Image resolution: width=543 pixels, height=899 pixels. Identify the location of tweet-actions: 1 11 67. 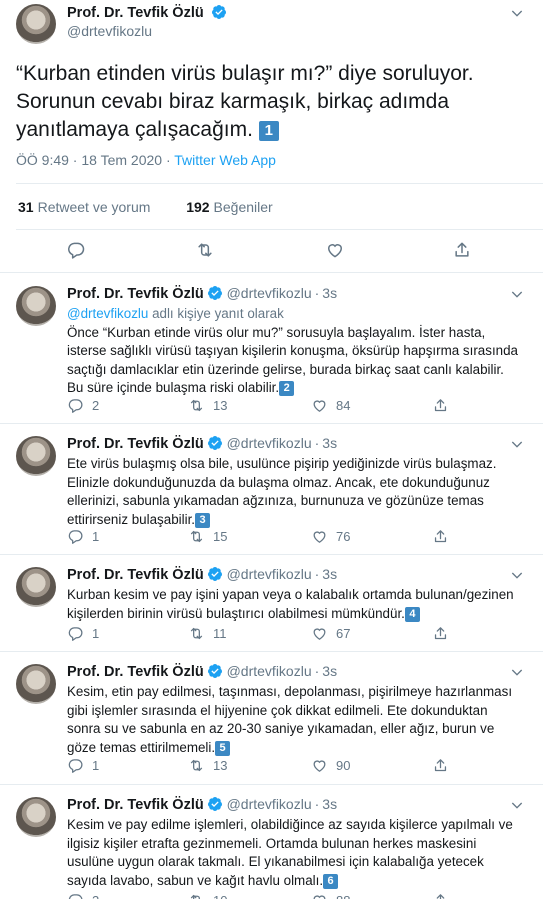
(277, 634).